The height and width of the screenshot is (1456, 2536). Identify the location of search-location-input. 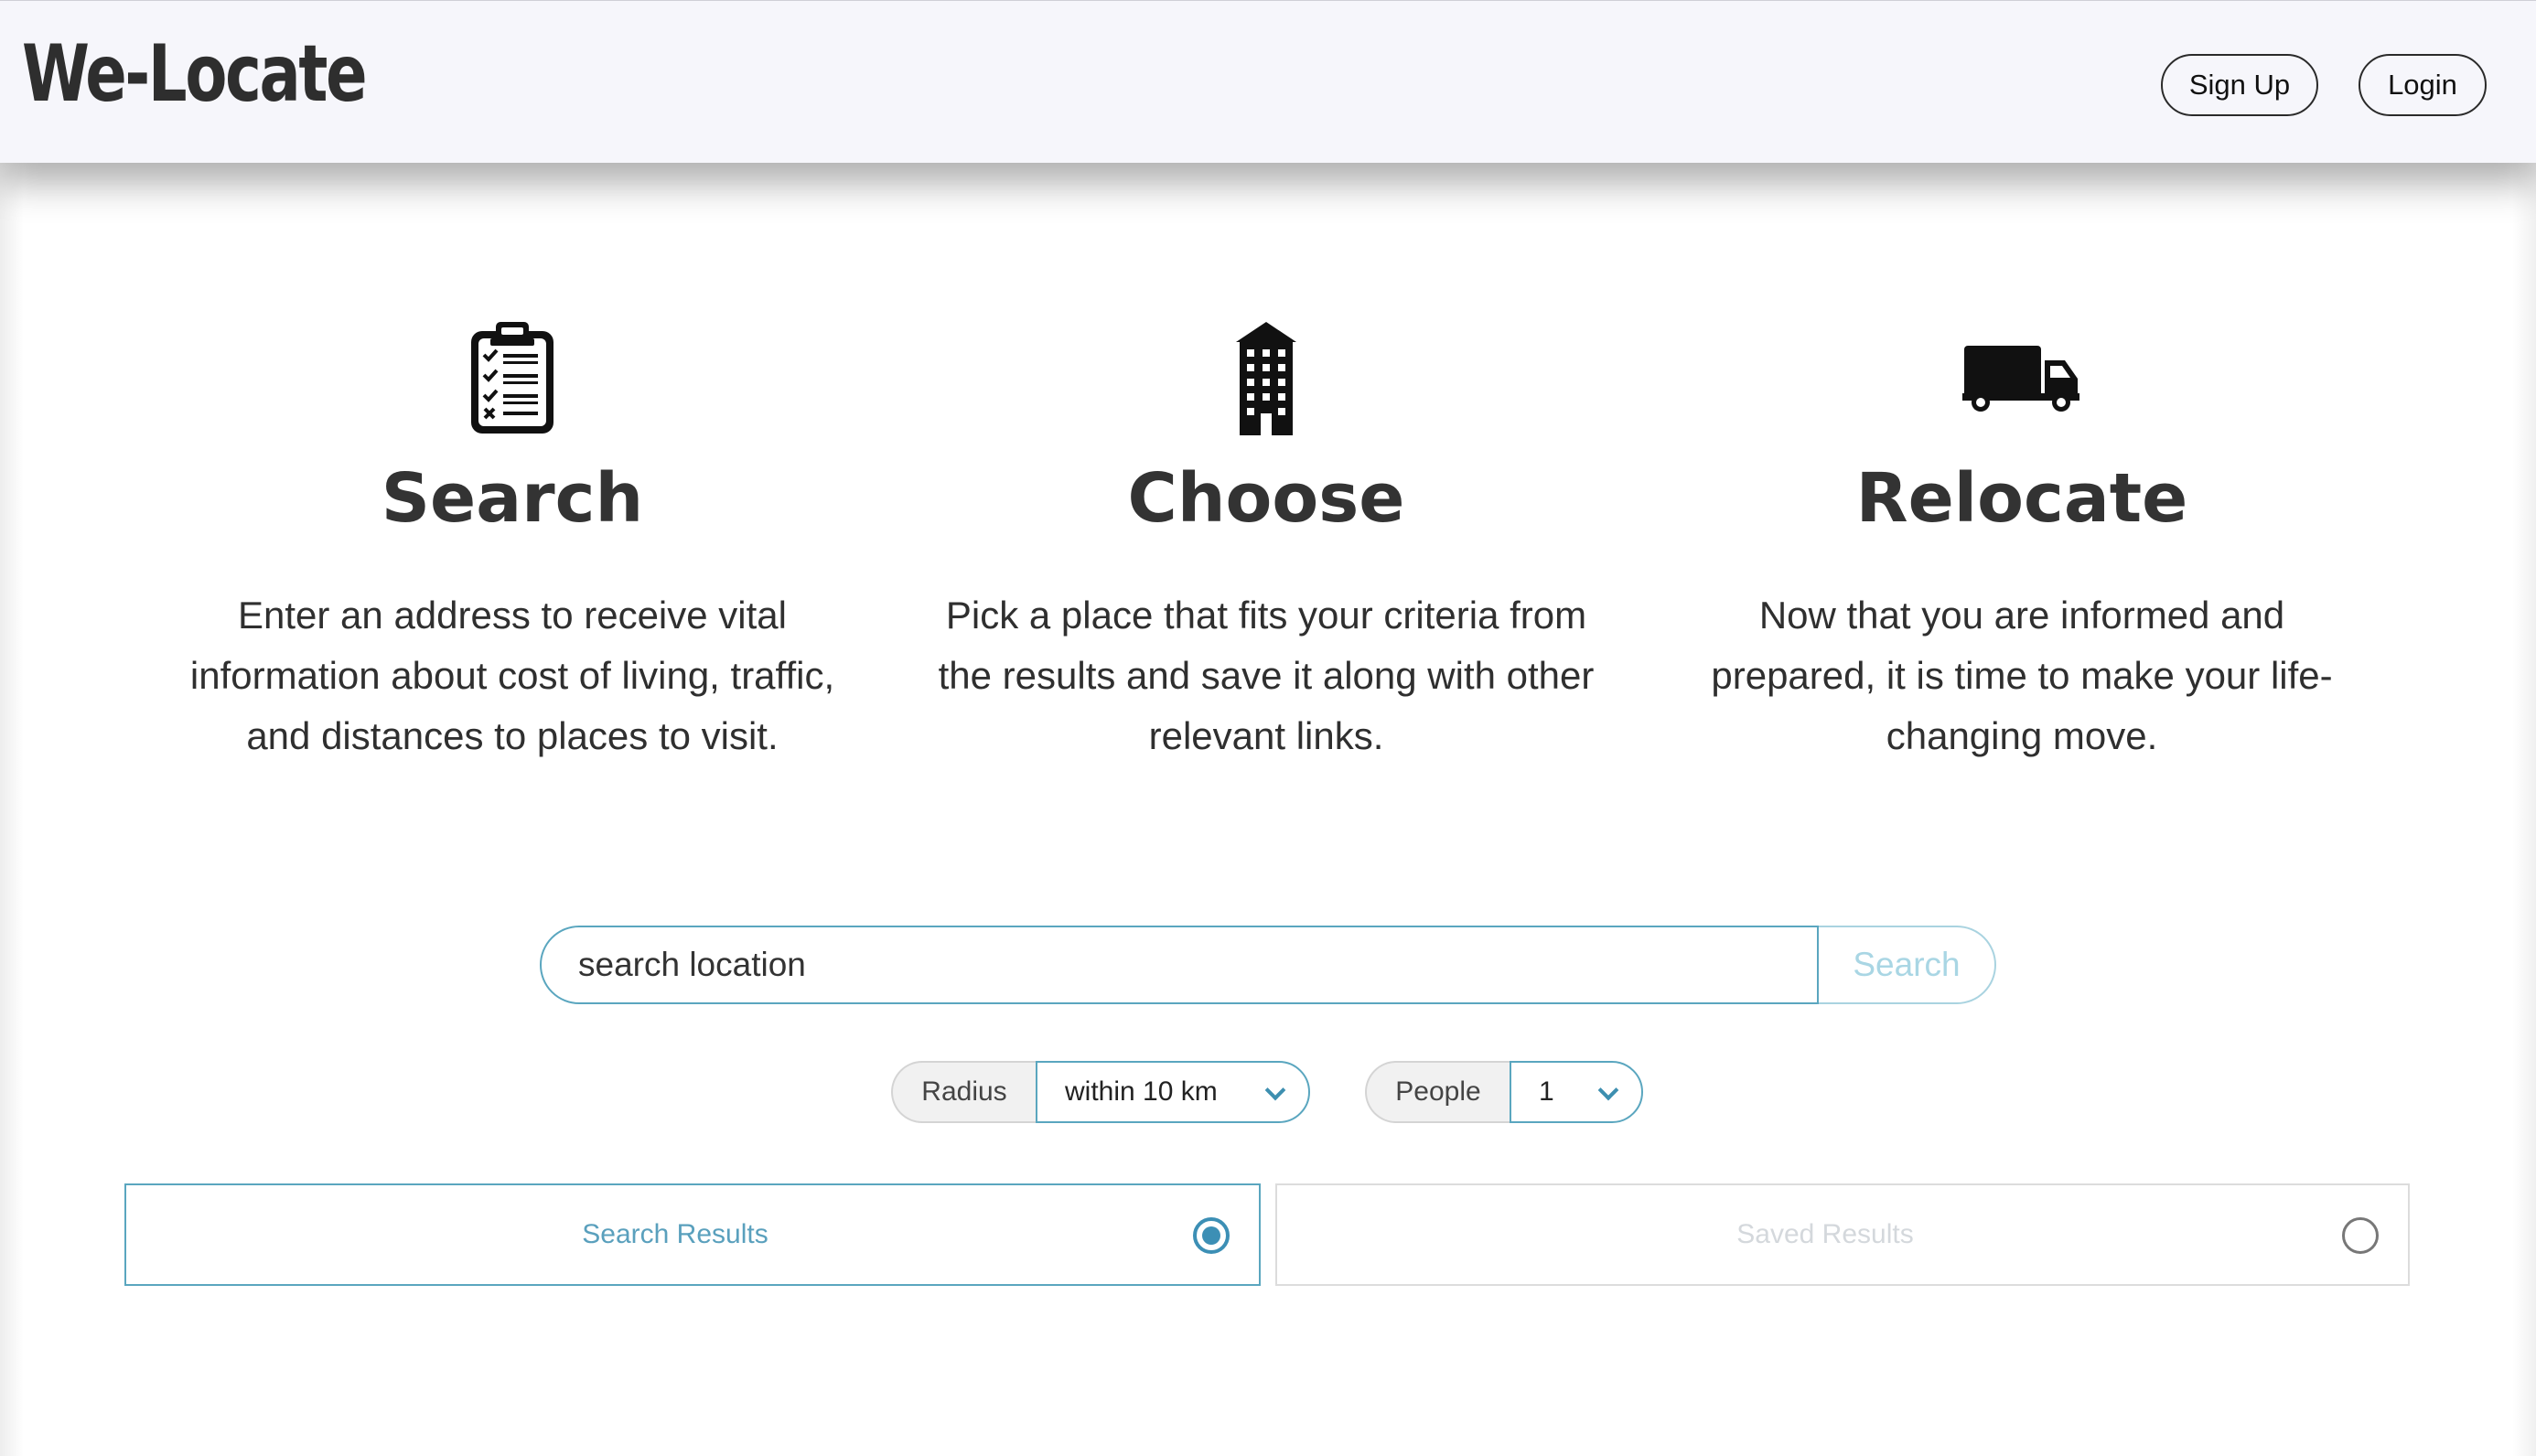
(1179, 965).